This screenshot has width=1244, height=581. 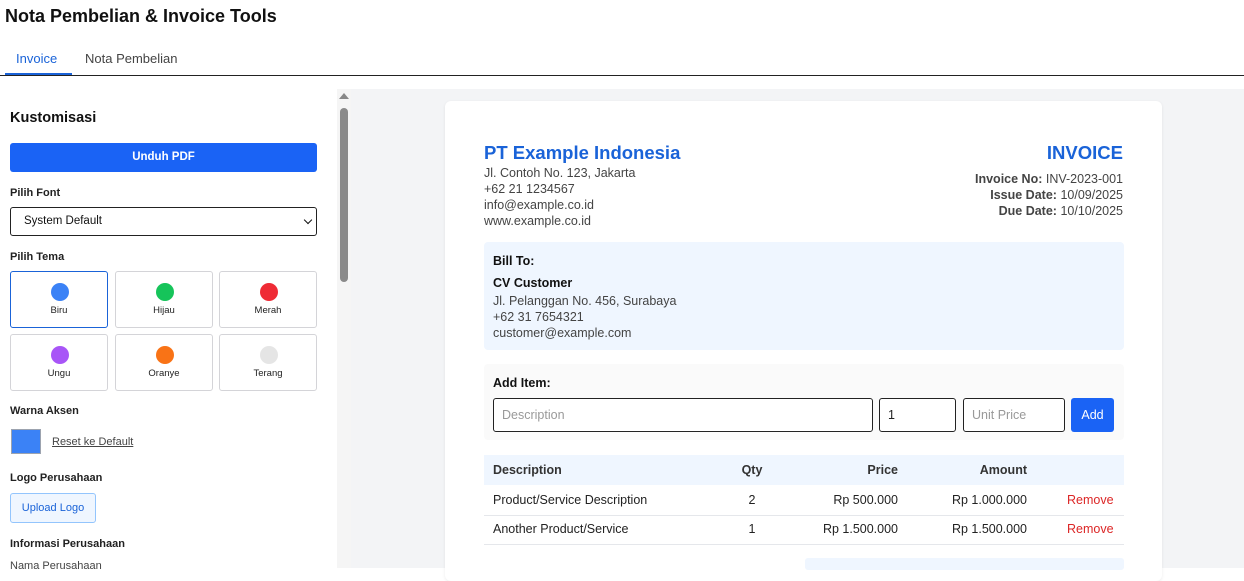 I want to click on bill-to-label: Bill To:, so click(x=514, y=261).